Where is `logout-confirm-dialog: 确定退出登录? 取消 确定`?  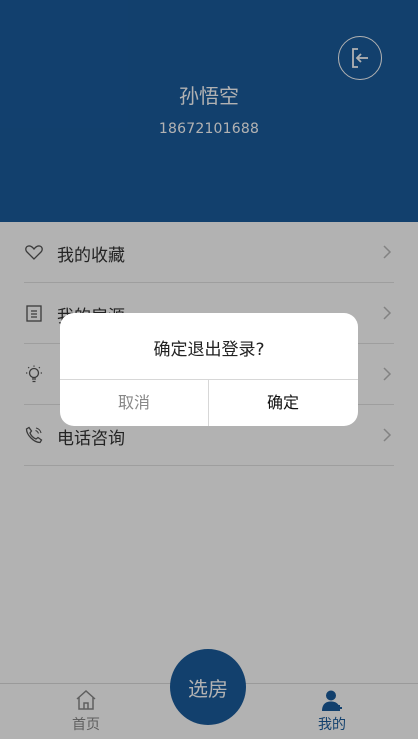
logout-confirm-dialog: 确定退出登录? 取消 确定 is located at coordinates (209, 369).